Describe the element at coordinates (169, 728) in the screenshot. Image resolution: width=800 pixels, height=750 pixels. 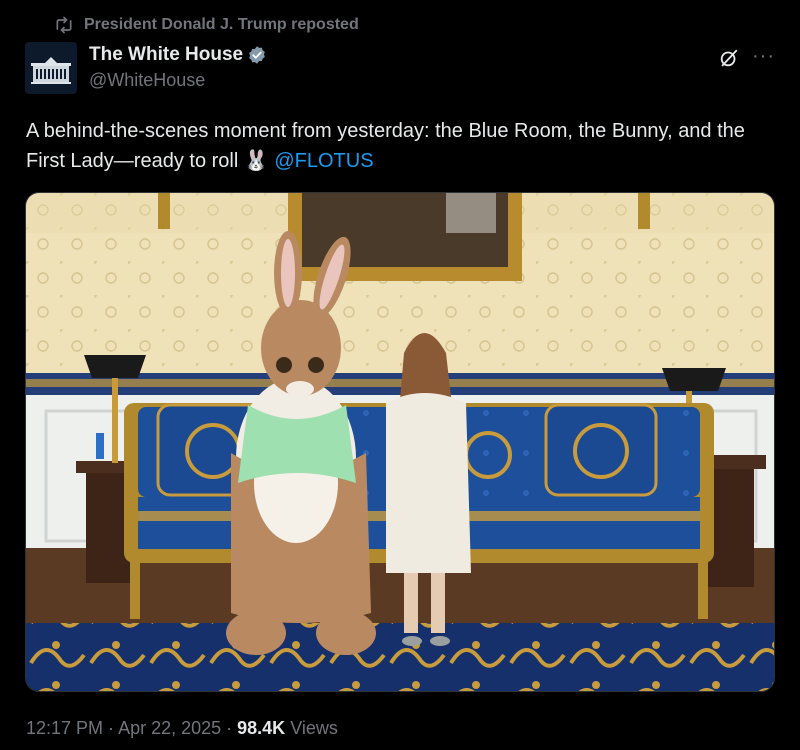
I see `post-date: Apr 22, 2025` at that location.